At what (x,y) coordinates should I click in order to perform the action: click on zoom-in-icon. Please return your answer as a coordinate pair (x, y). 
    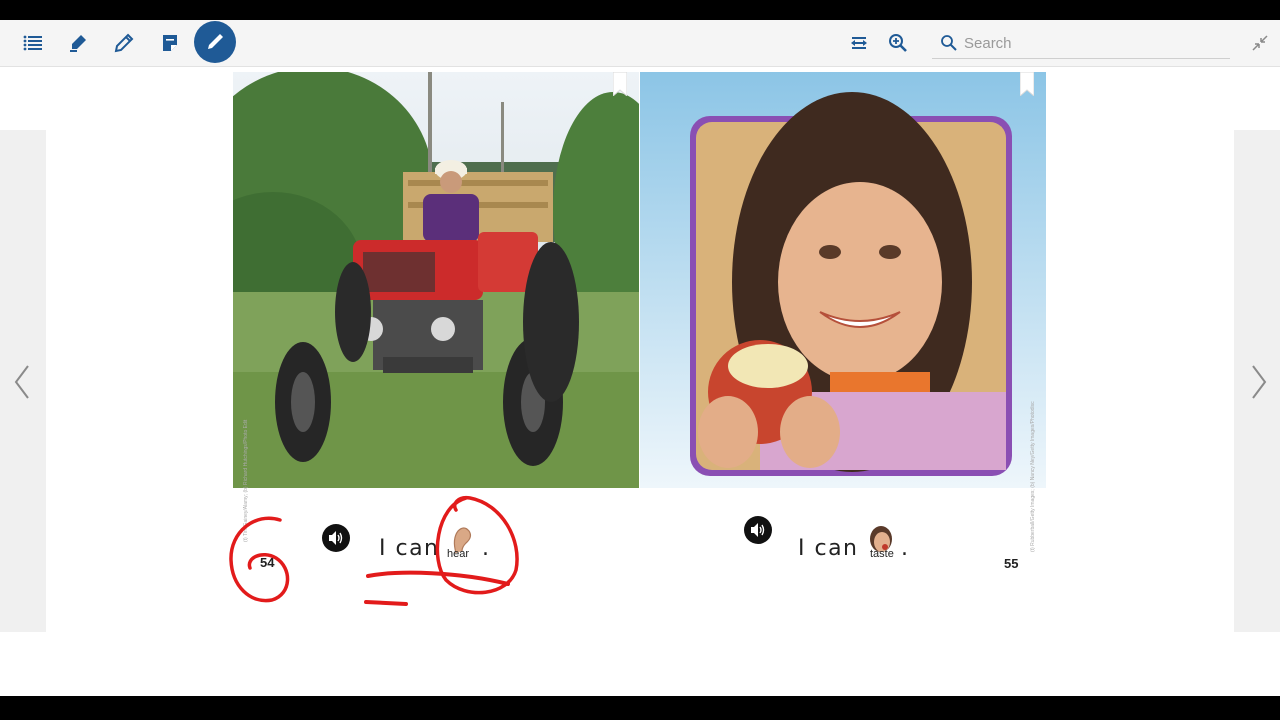
    Looking at the image, I should click on (898, 43).